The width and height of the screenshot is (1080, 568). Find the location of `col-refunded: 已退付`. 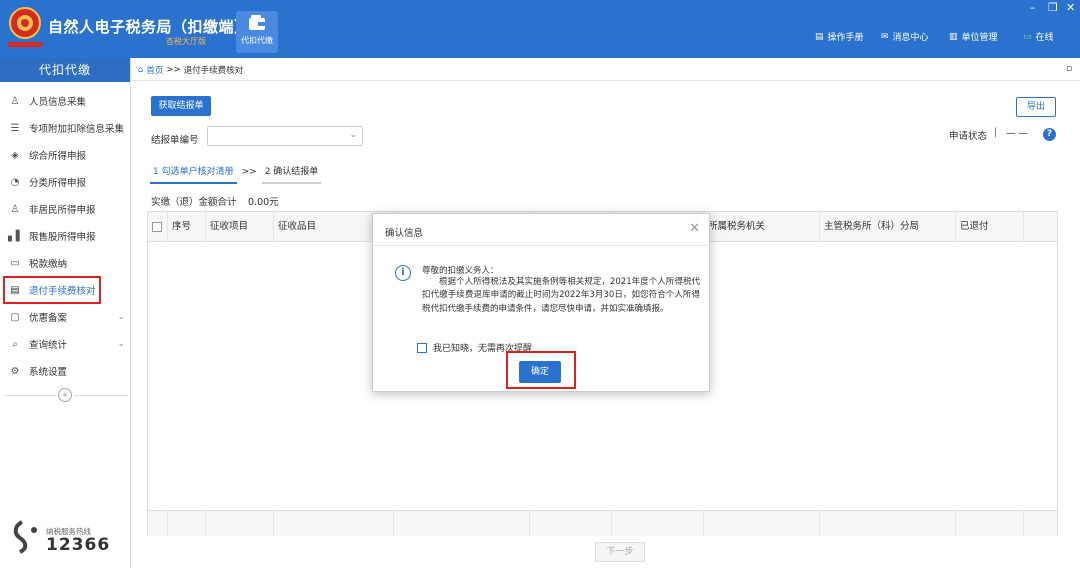

col-refunded: 已退付 is located at coordinates (990, 226).